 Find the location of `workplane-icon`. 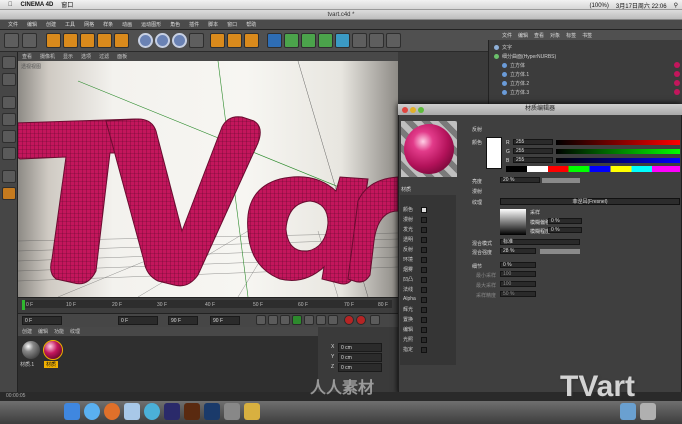

workplane-icon is located at coordinates (9, 193).